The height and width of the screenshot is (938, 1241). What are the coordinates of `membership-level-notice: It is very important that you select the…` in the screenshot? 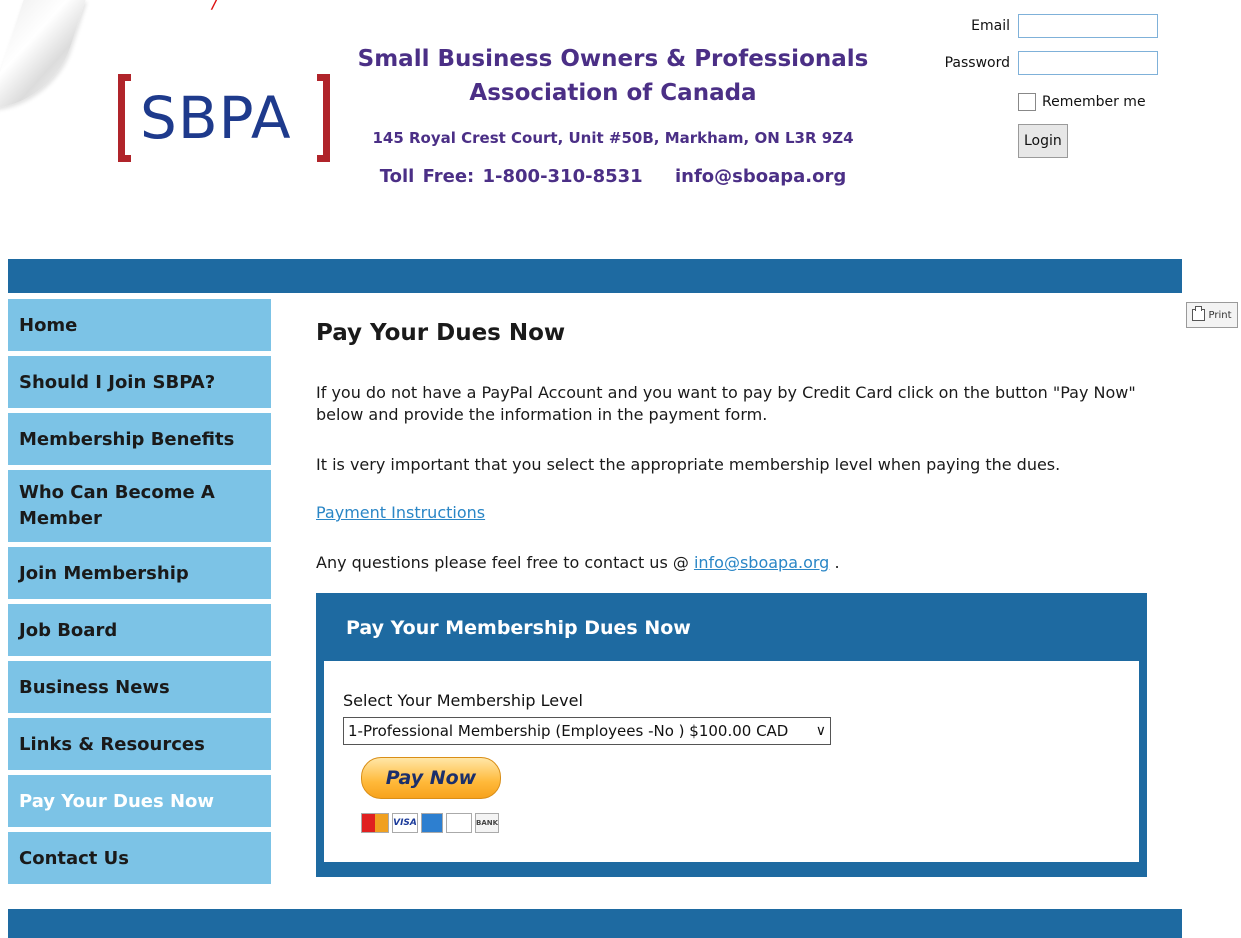 It's located at (688, 464).